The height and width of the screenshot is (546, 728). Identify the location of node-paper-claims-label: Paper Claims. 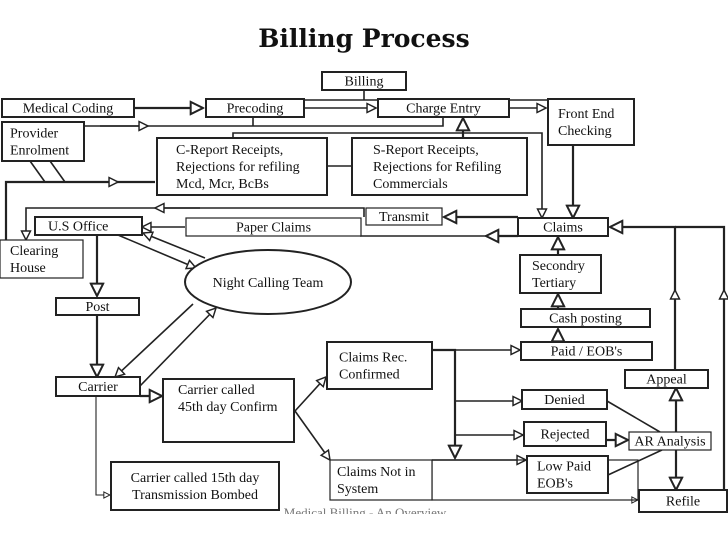
(273, 228).